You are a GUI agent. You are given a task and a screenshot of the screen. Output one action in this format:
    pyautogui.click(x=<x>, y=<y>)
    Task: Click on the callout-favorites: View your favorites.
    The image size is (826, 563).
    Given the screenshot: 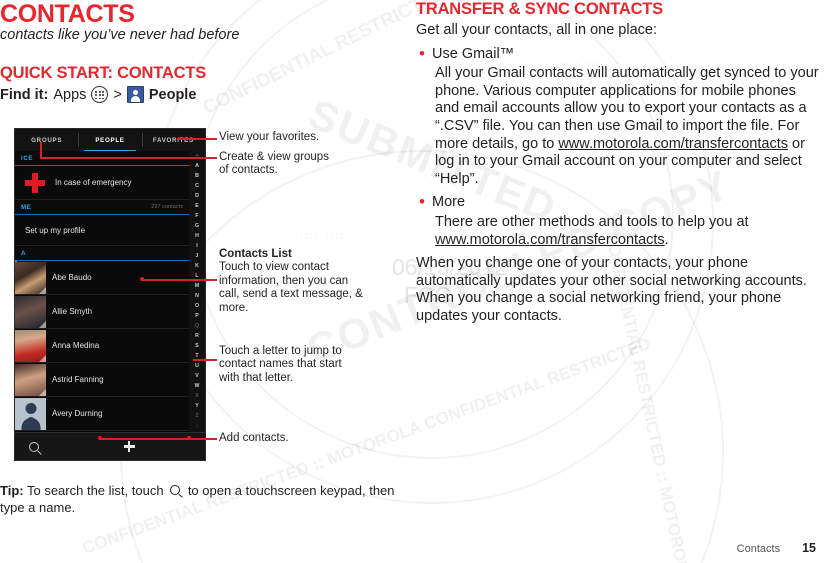 What is the action you would take?
    pyautogui.click(x=309, y=137)
    